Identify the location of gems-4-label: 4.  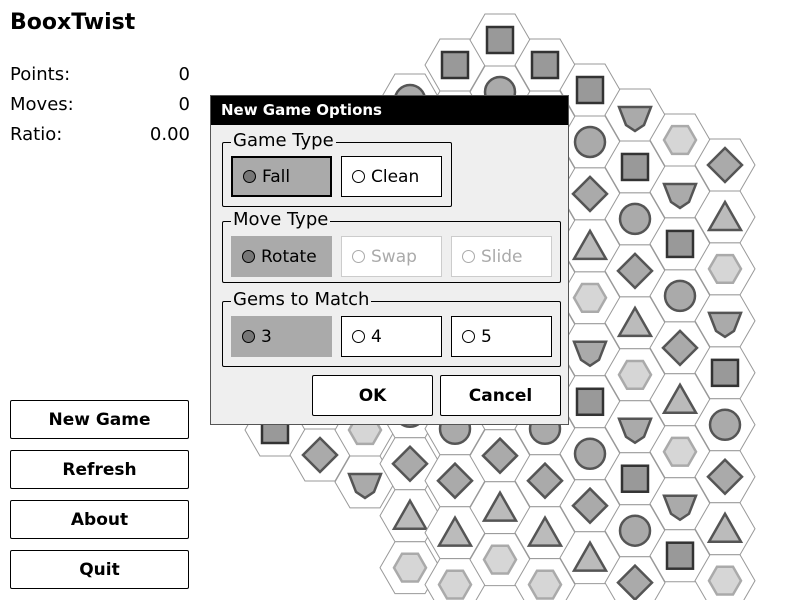
(376, 336).